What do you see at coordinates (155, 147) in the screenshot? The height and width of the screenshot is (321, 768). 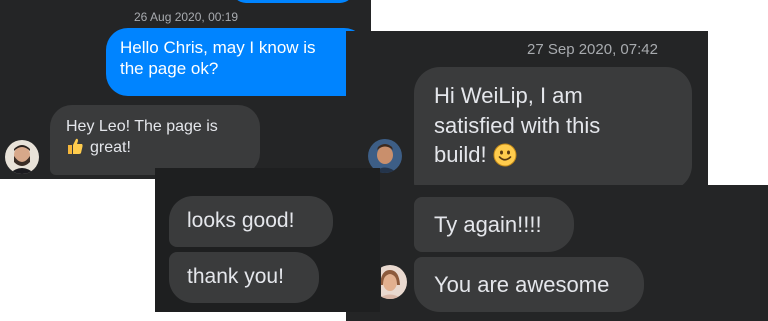 I see `message-line: great!` at bounding box center [155, 147].